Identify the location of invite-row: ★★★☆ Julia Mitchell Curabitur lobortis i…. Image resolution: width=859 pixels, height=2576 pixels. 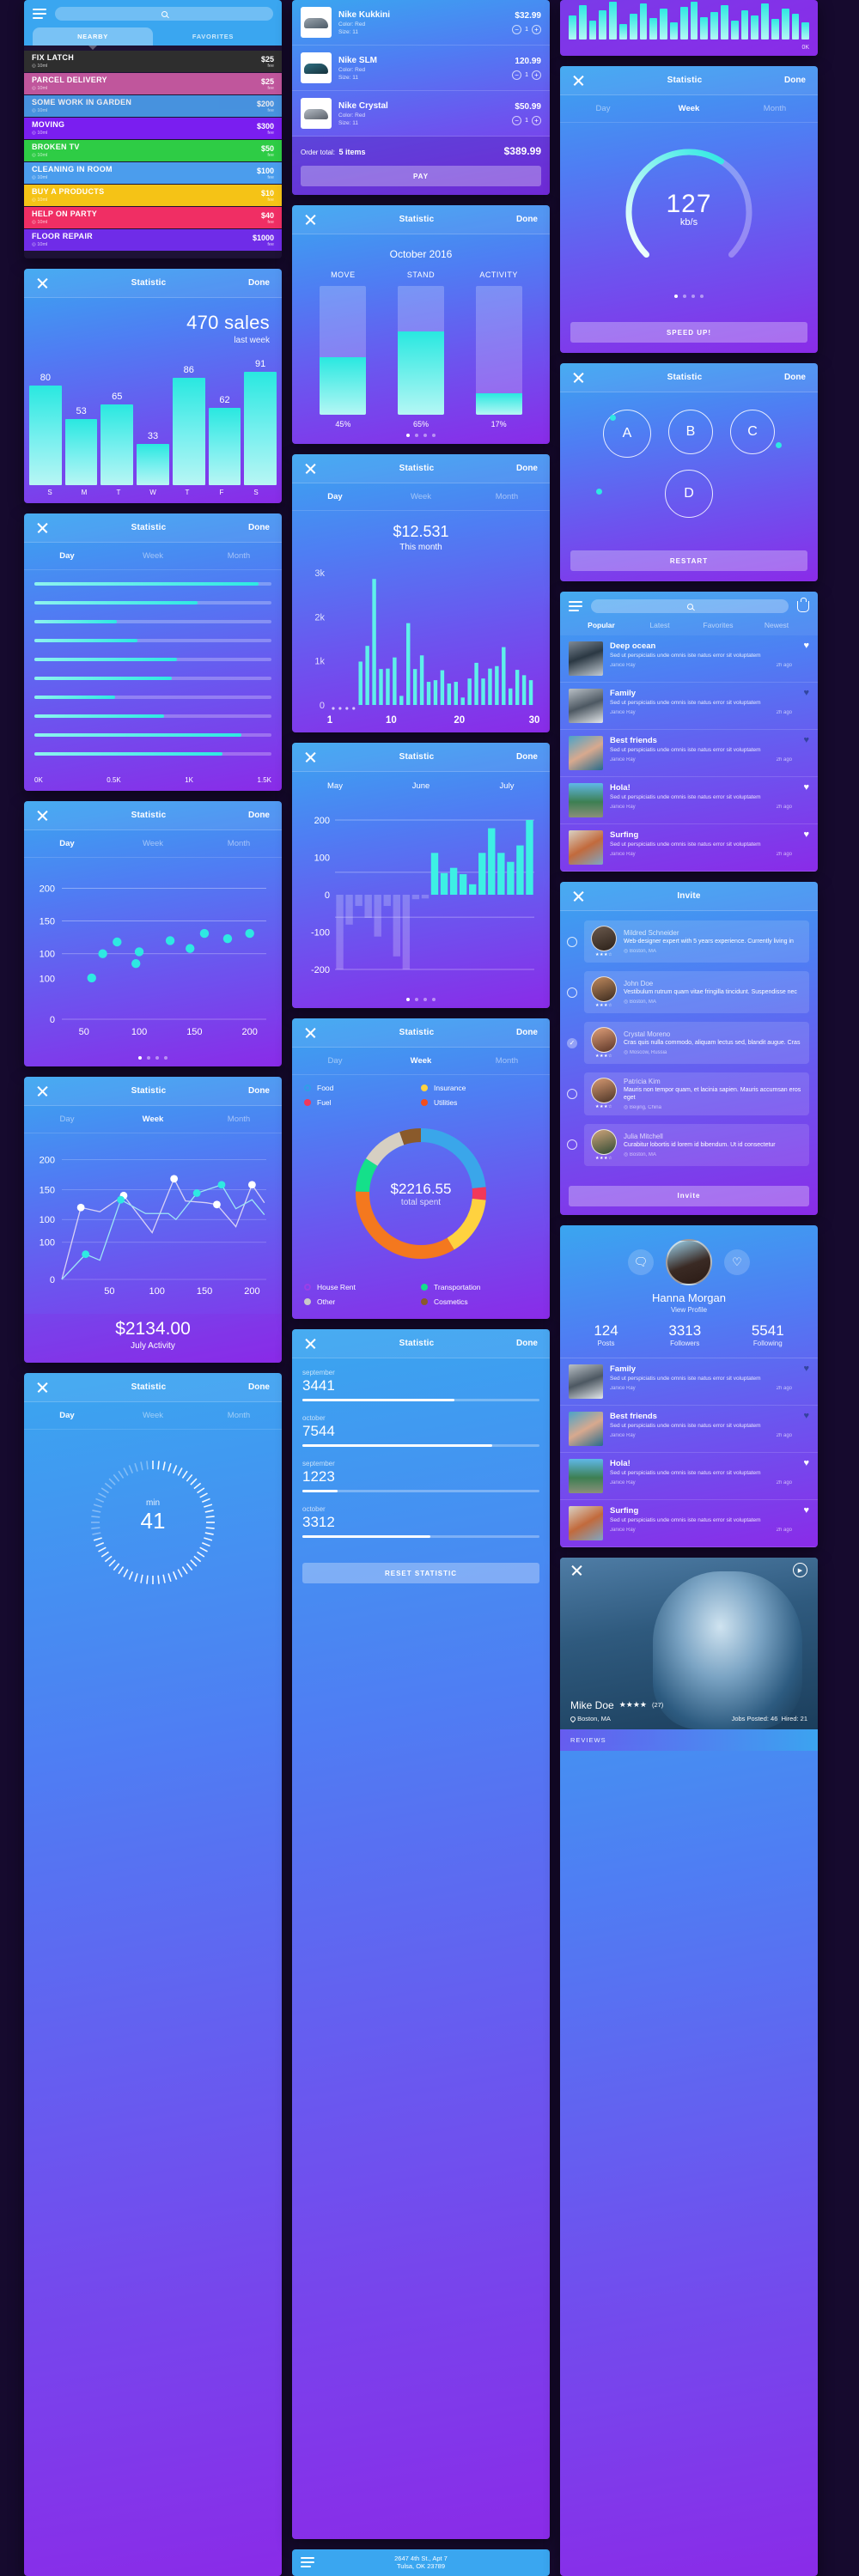
(689, 1145).